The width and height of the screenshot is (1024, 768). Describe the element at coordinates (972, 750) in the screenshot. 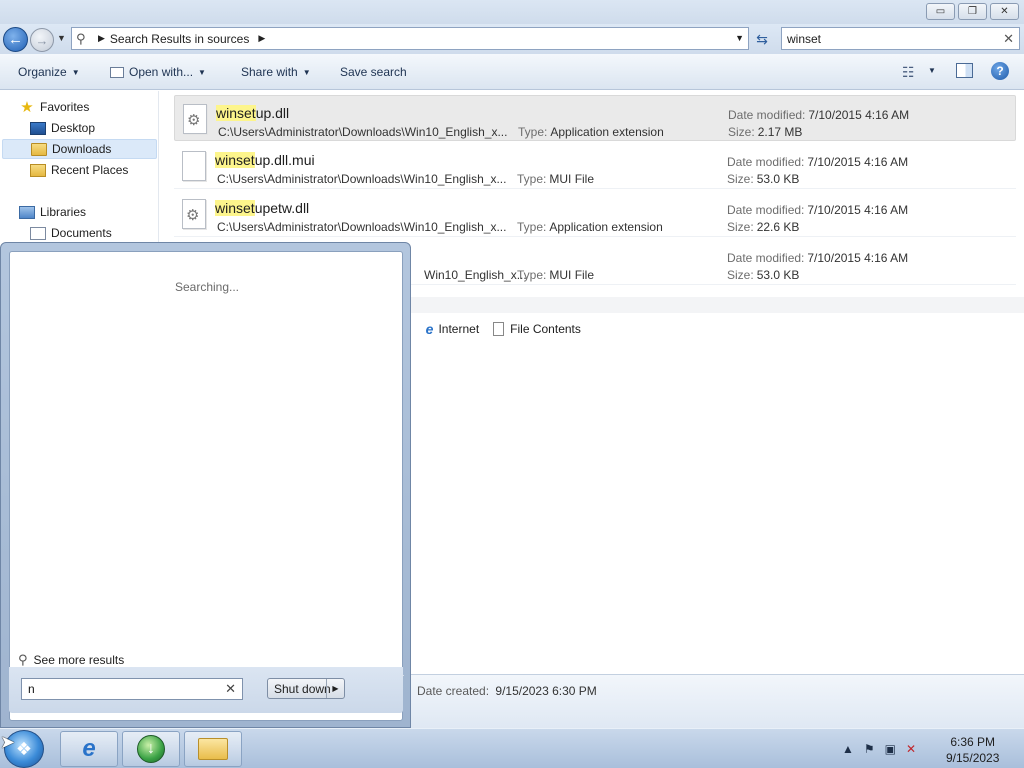

I see `clock: 6:36 PM 9/15/2023` at that location.